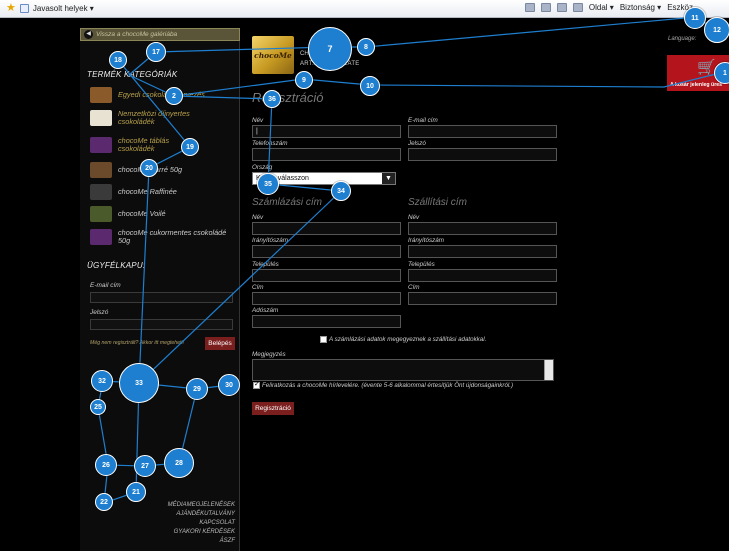 The width and height of the screenshot is (729, 551). What do you see at coordinates (437, 202) in the screenshot?
I see `shipping-title: Szállítási cím` at bounding box center [437, 202].